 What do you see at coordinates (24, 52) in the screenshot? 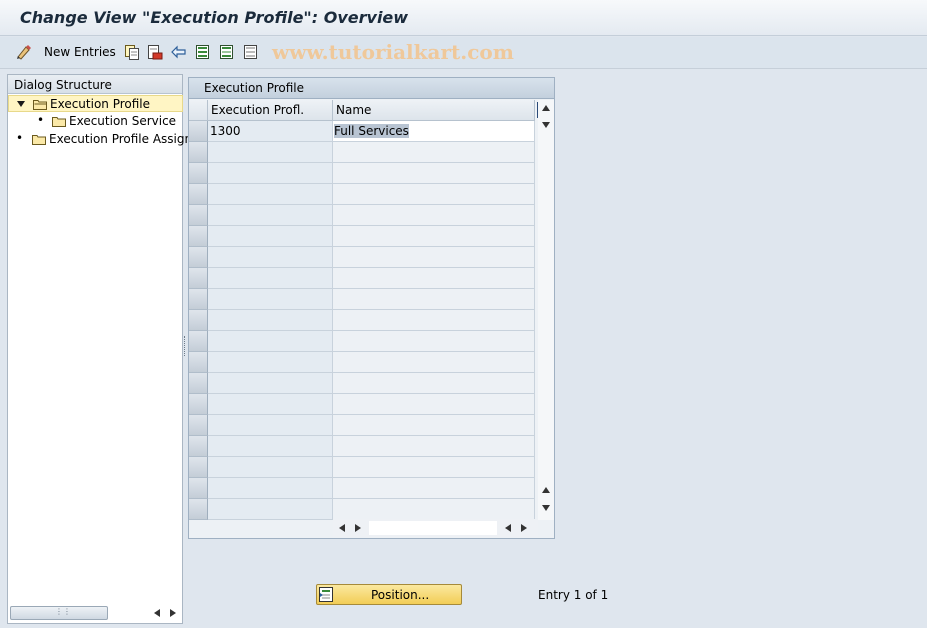
I see `display-change-icon` at bounding box center [24, 52].